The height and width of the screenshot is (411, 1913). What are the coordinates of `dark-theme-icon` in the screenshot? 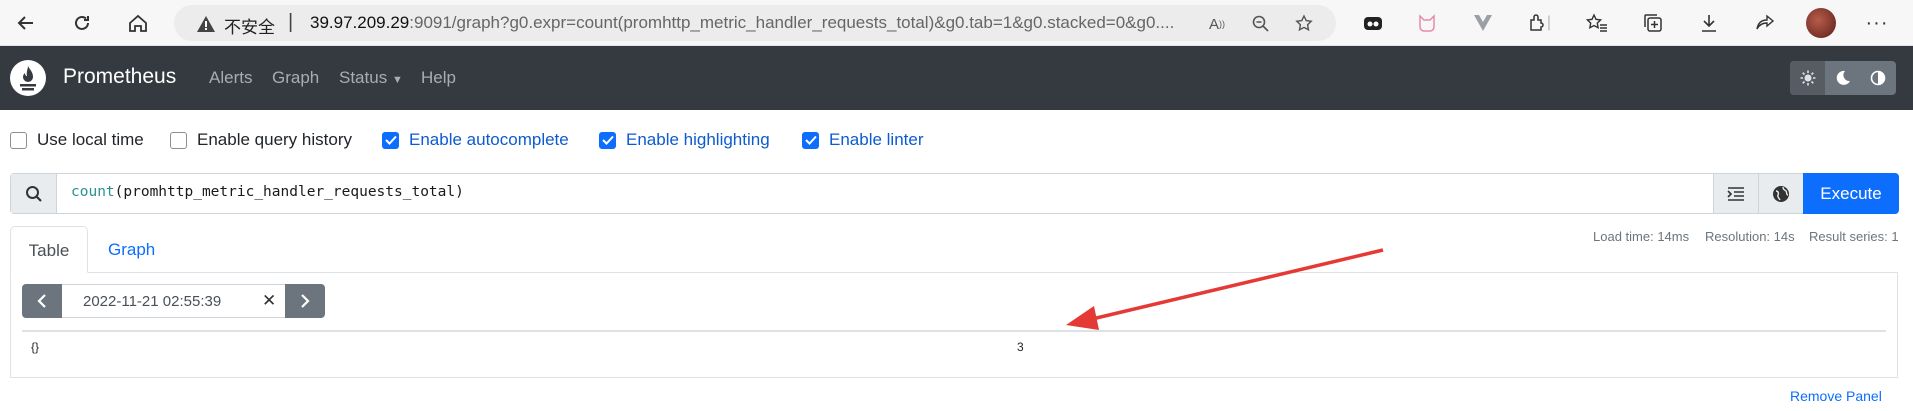 It's located at (1842, 78).